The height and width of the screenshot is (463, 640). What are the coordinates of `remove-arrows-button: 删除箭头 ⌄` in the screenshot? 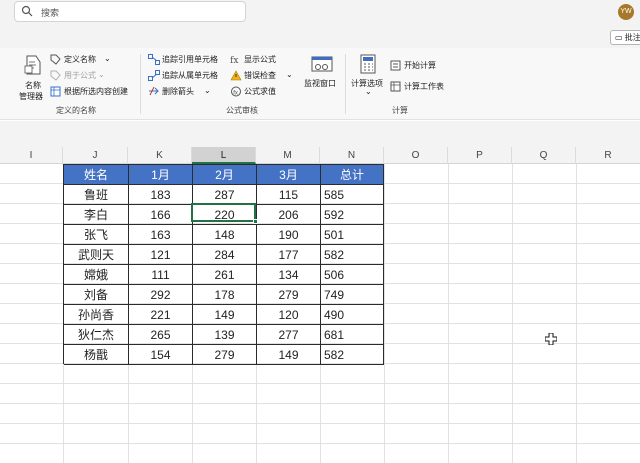 It's located at (180, 92).